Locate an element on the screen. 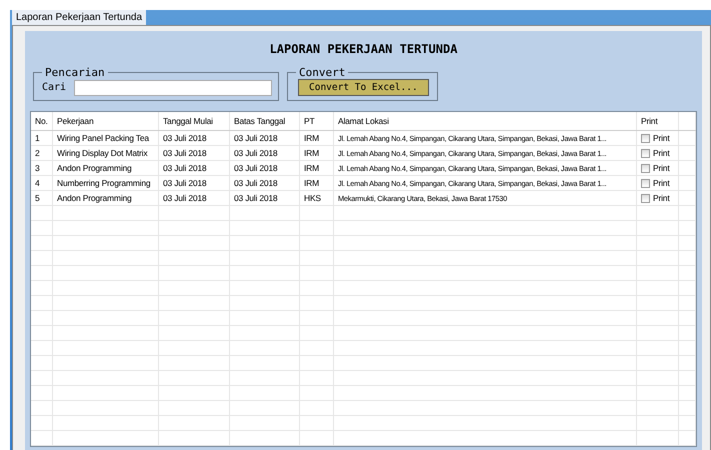 The width and height of the screenshot is (711, 450). table-cell: 3 is located at coordinates (42, 168).